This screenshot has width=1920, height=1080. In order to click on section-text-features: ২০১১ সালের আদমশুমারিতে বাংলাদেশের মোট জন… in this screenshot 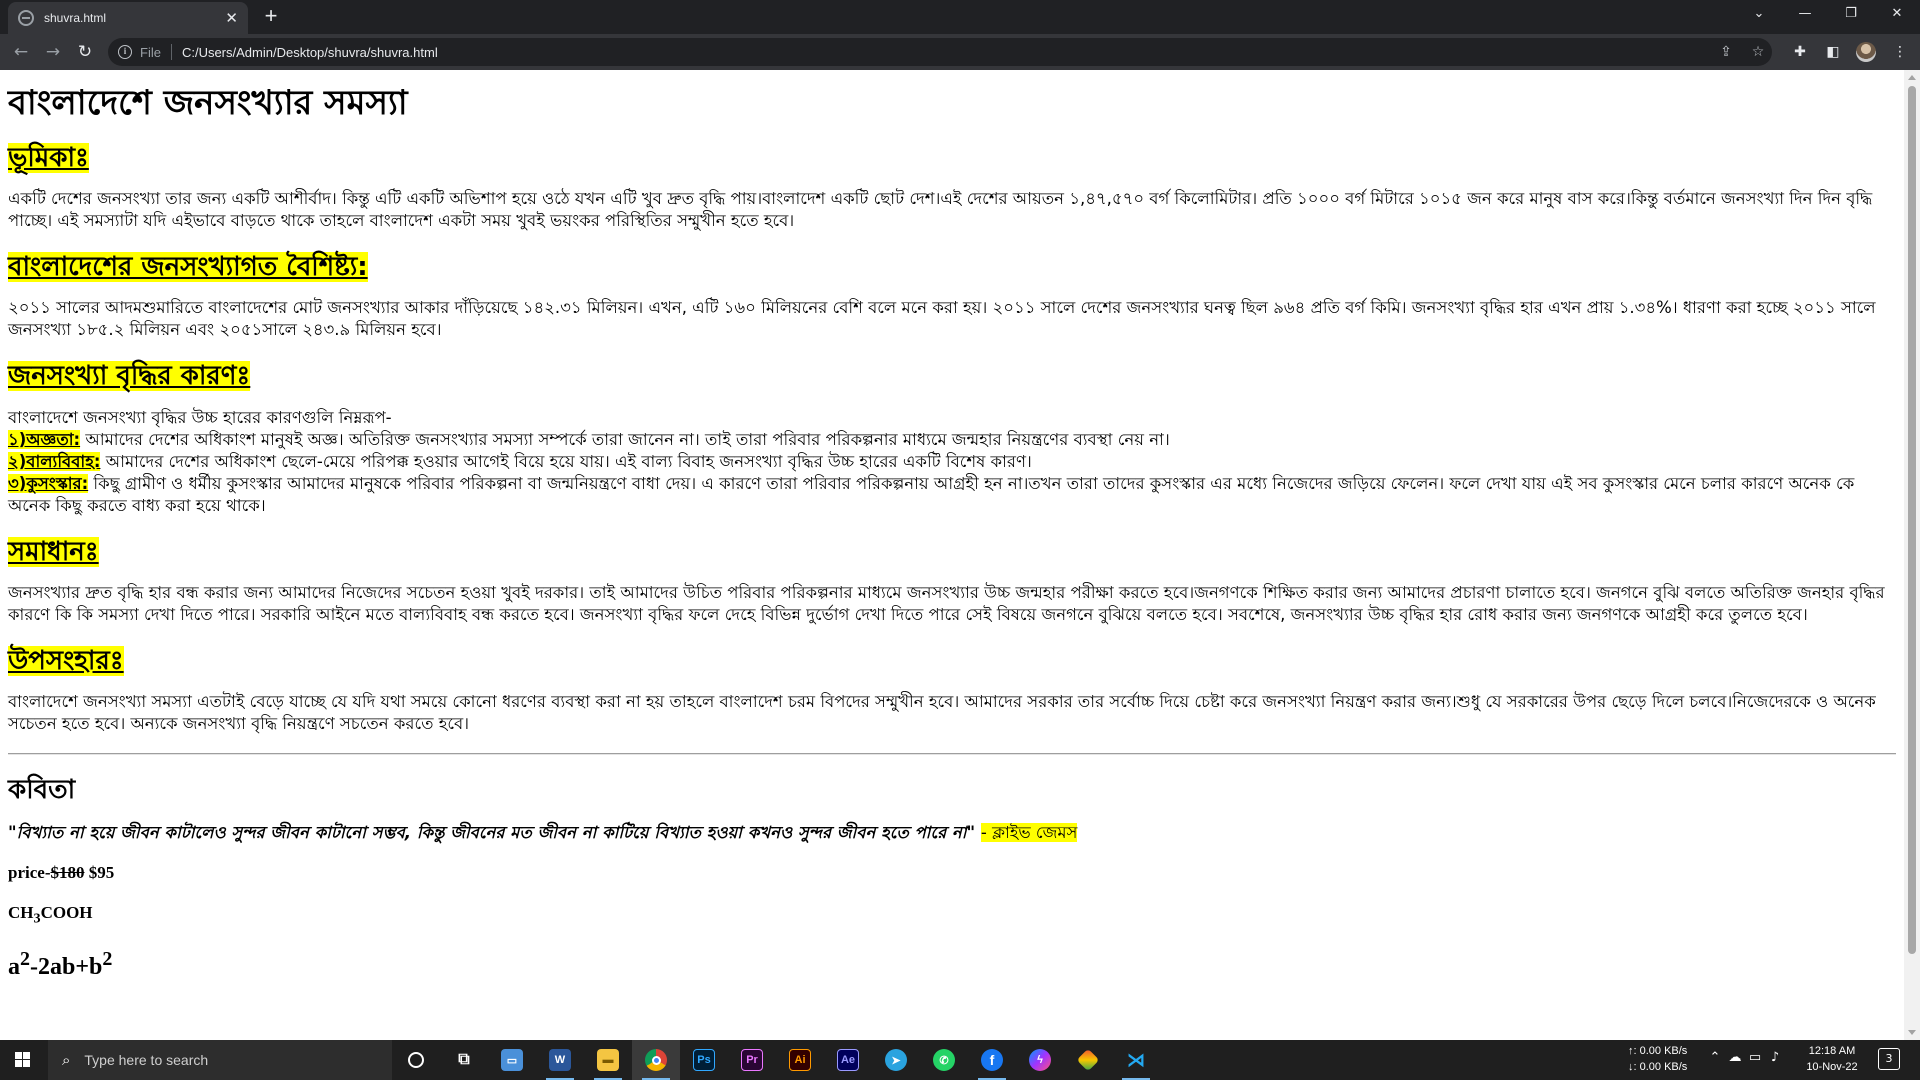, I will do `click(942, 319)`.